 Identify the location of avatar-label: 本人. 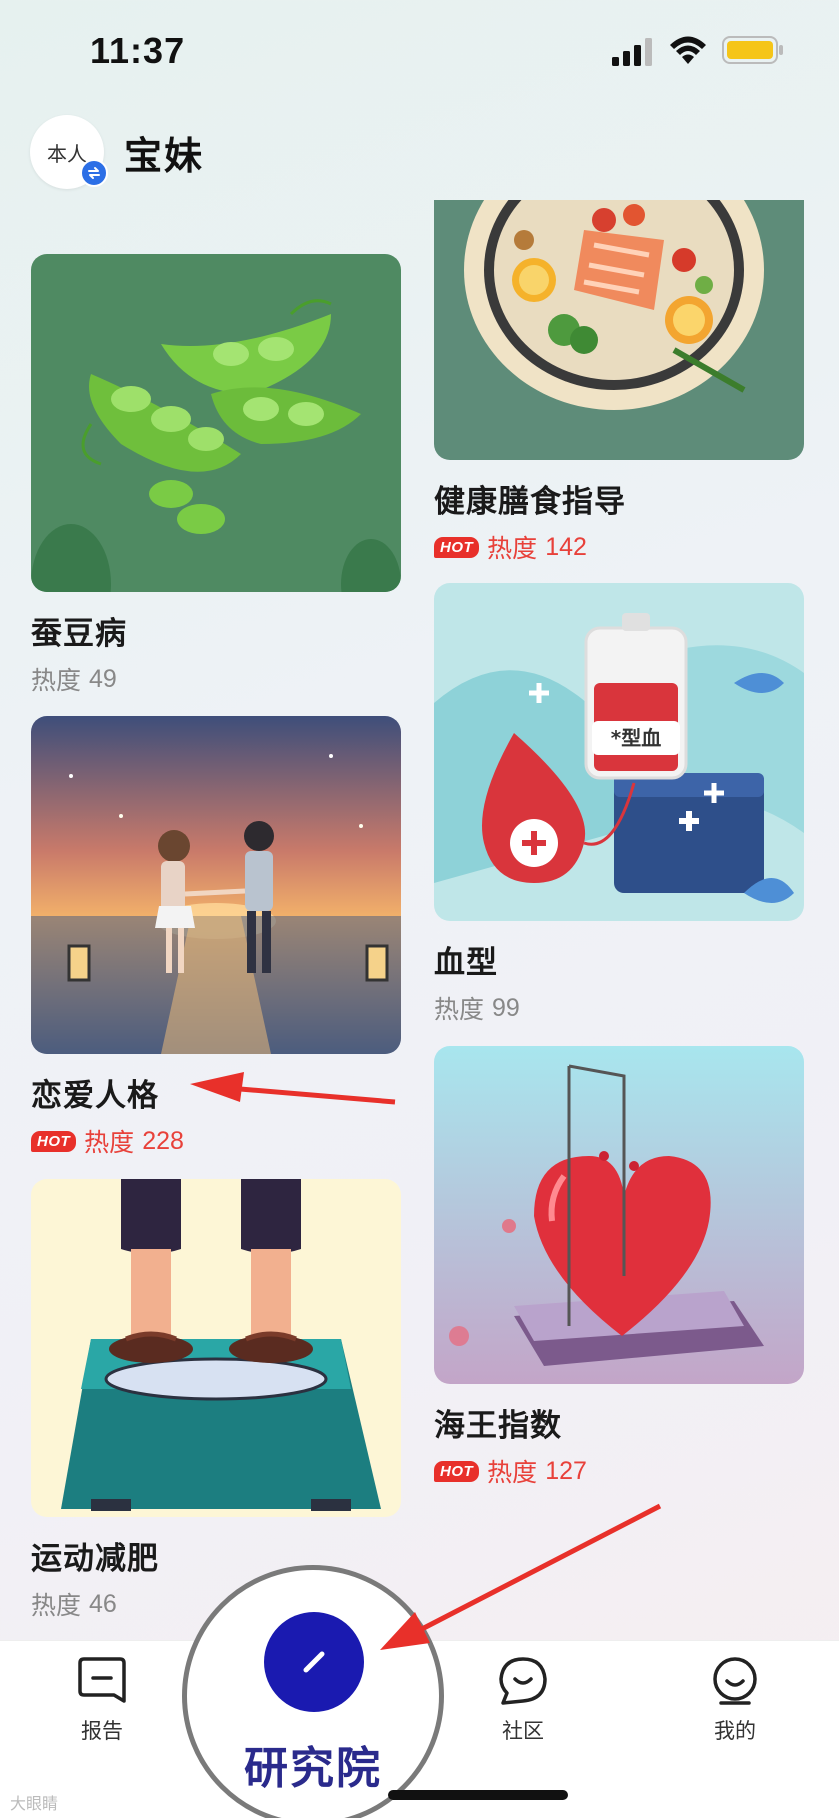
(67, 154).